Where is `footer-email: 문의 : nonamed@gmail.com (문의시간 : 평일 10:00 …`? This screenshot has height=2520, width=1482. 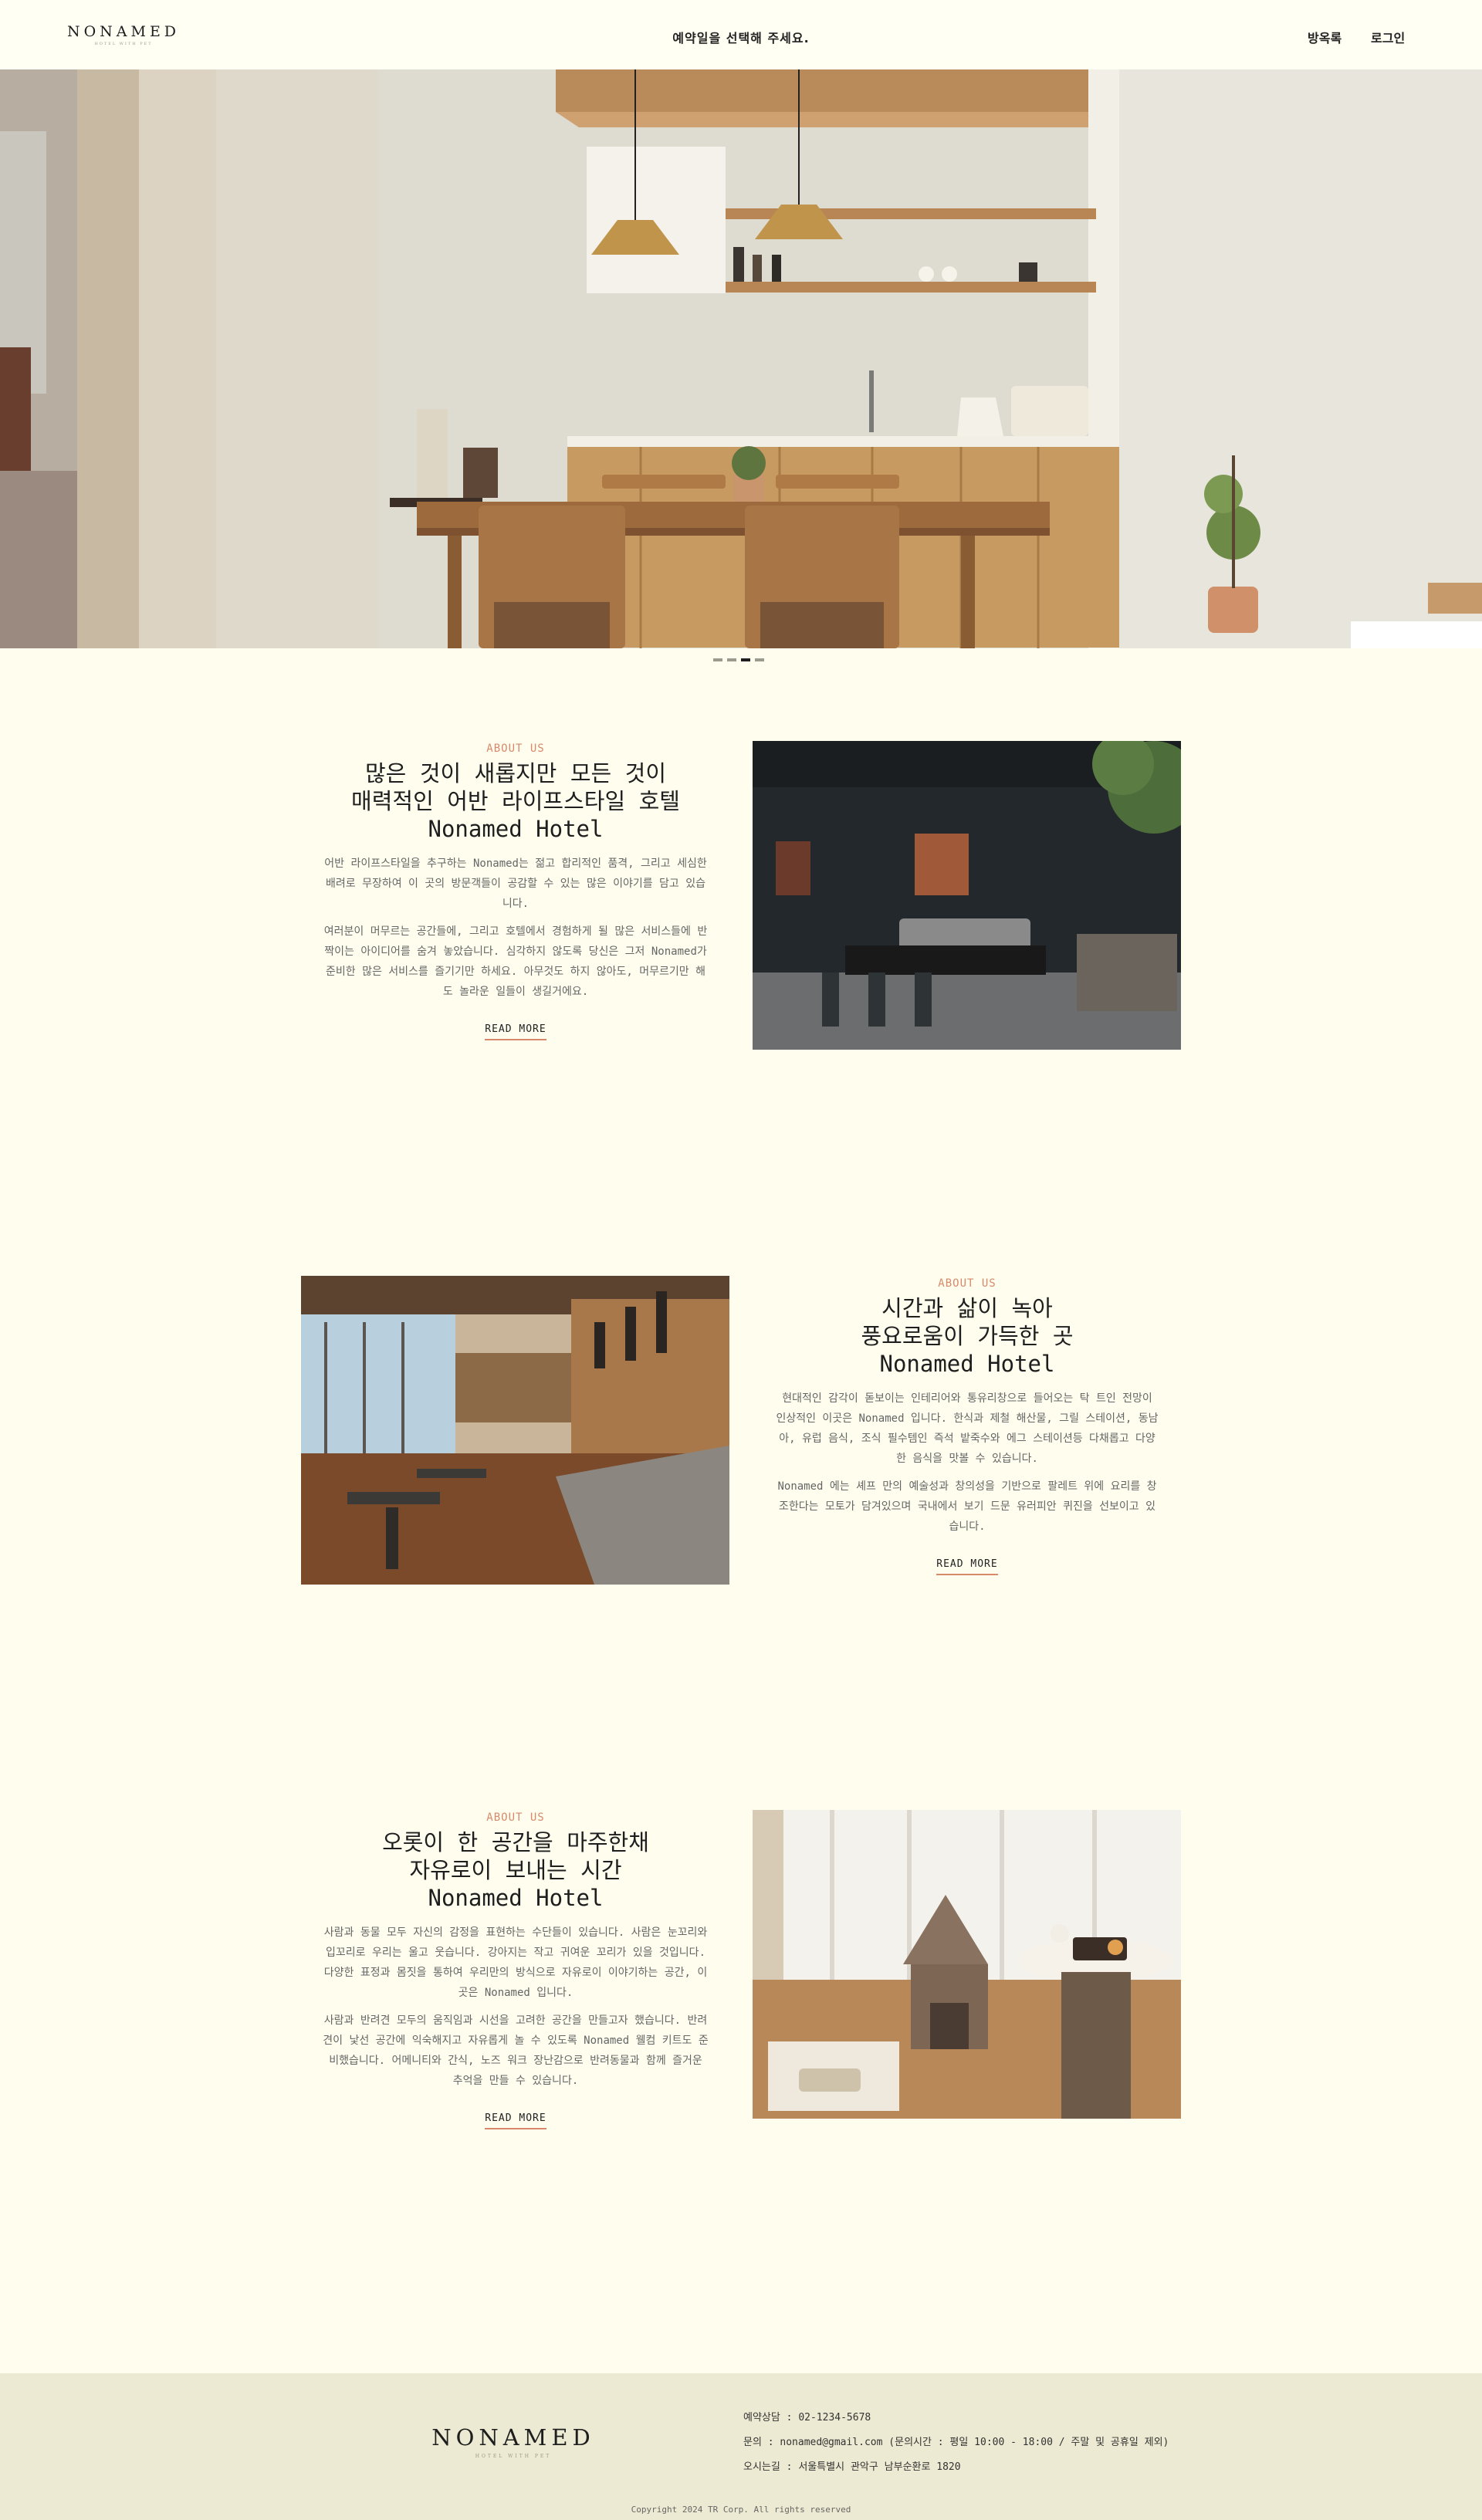 footer-email: 문의 : nonamed@gmail.com (문의시간 : 평일 10:00 … is located at coordinates (956, 2442).